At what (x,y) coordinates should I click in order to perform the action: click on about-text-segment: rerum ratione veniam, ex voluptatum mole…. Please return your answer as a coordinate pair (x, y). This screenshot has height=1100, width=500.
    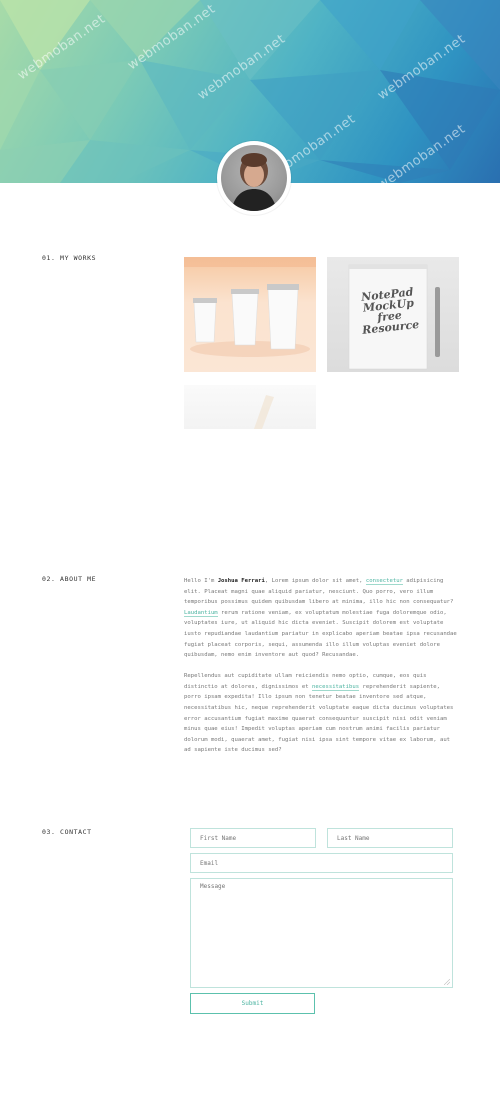
    Looking at the image, I should click on (320, 634).